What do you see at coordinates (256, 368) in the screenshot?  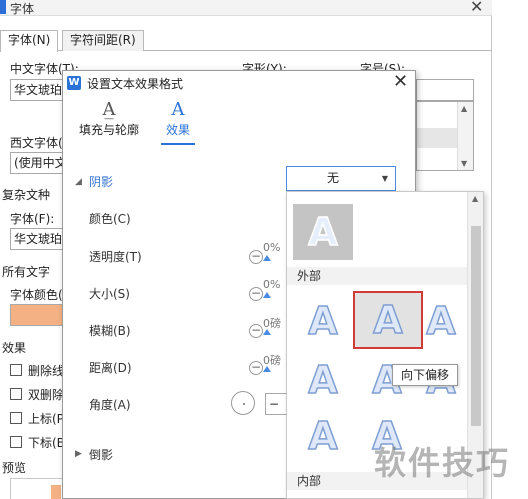 I see `distance-decrease-button: −` at bounding box center [256, 368].